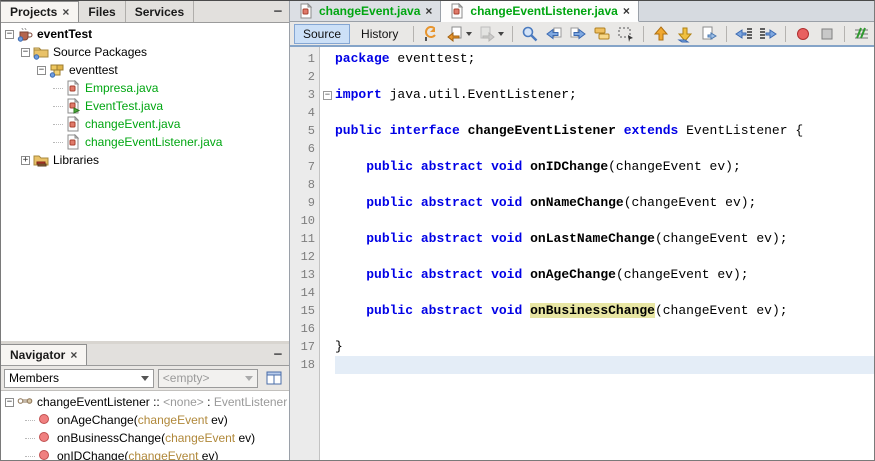 This screenshot has height=461, width=875. What do you see at coordinates (602, 34) in the screenshot?
I see `toggle-highlight-button` at bounding box center [602, 34].